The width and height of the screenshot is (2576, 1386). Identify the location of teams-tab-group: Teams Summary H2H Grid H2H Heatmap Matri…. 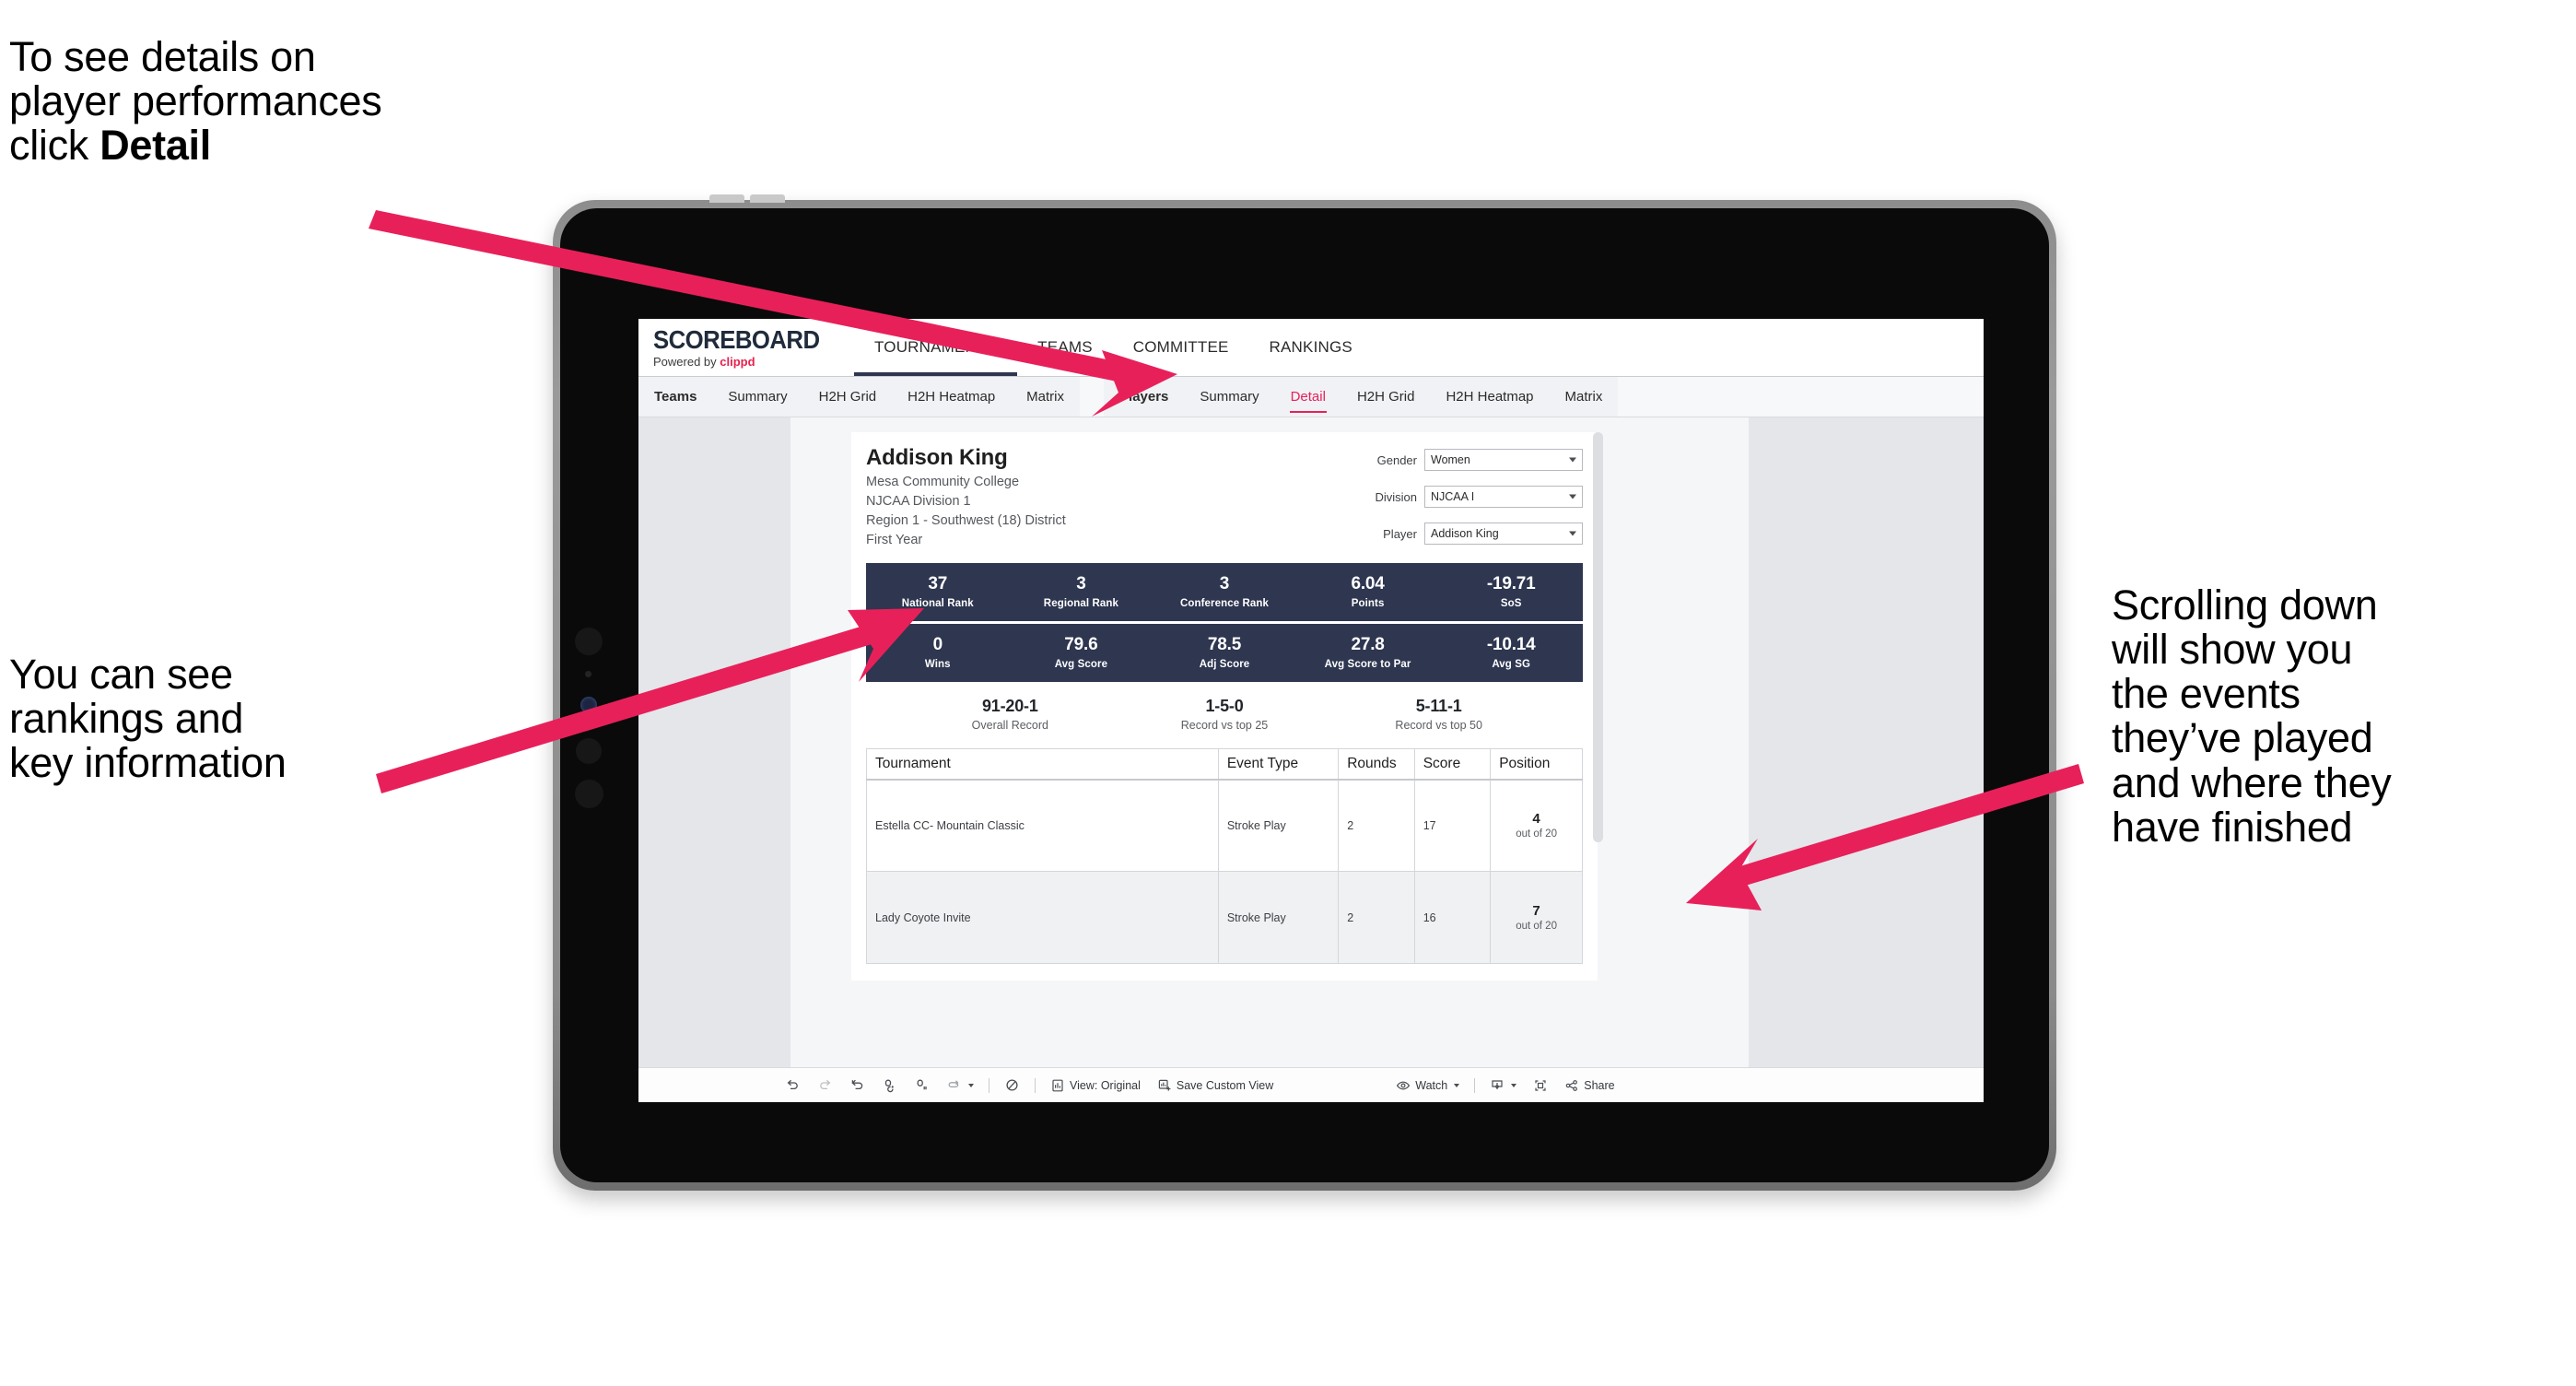
(859, 397).